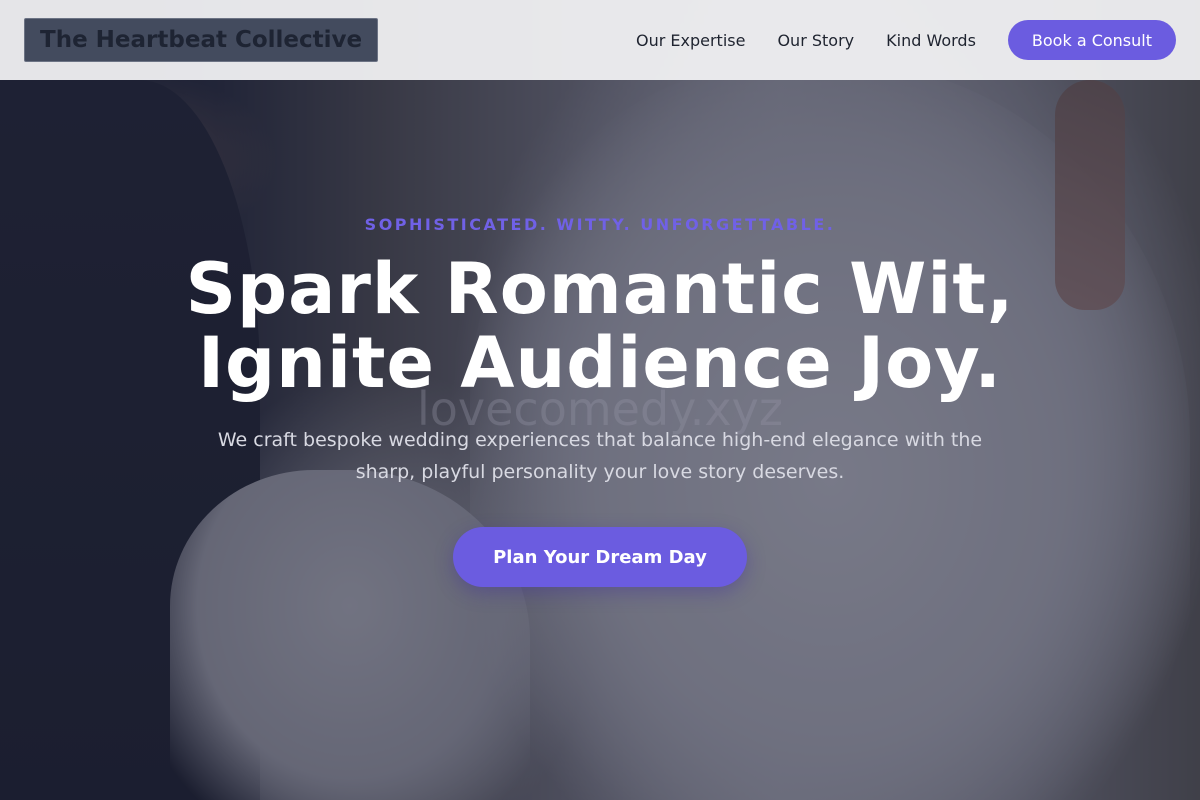 This screenshot has width=1200, height=800. What do you see at coordinates (600, 557) in the screenshot?
I see `plan-dream-day-button: Plan Your Dream Day` at bounding box center [600, 557].